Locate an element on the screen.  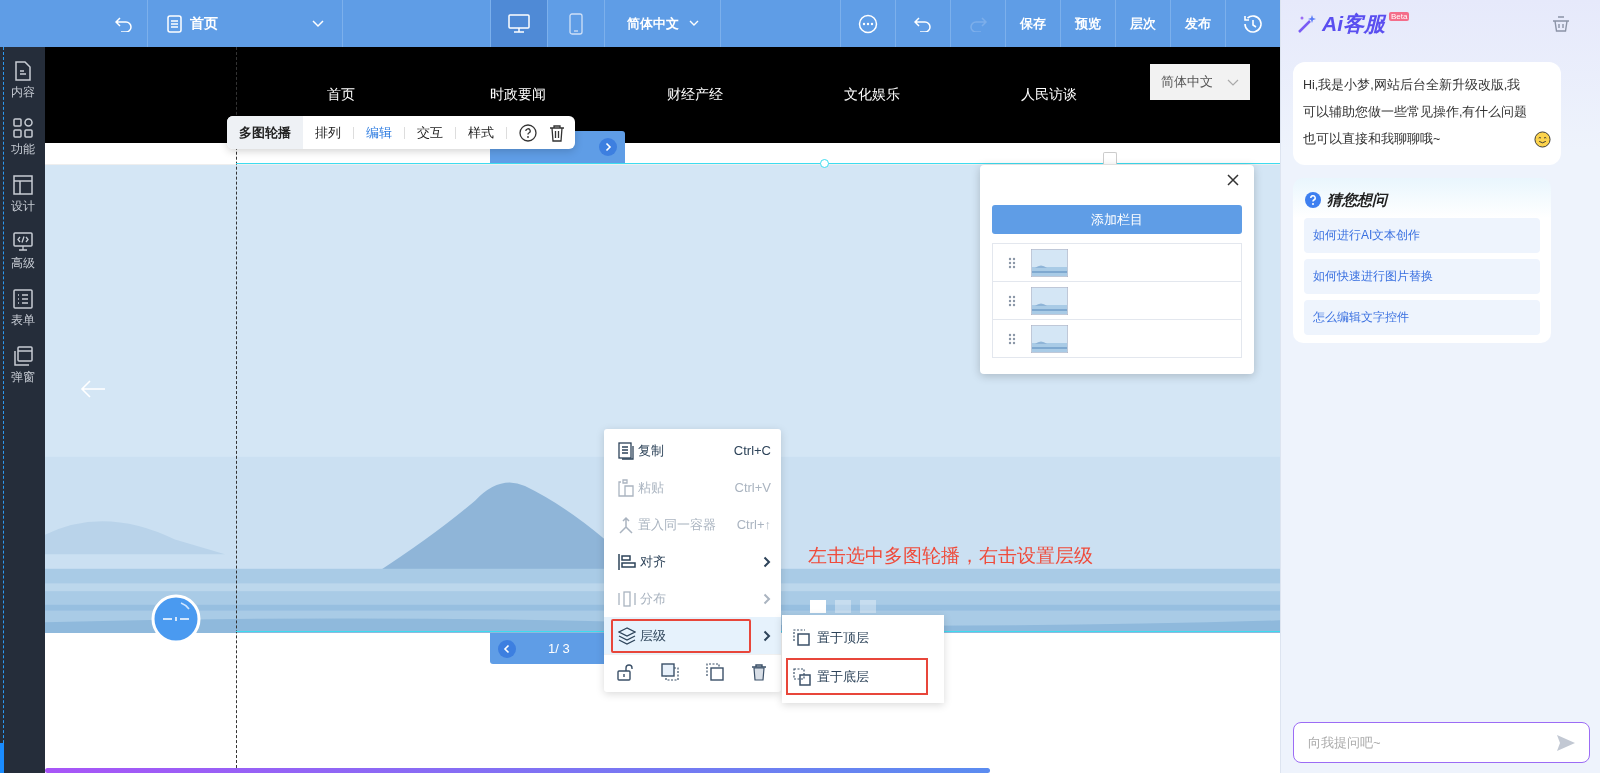
unlock-icon is located at coordinates (626, 672).